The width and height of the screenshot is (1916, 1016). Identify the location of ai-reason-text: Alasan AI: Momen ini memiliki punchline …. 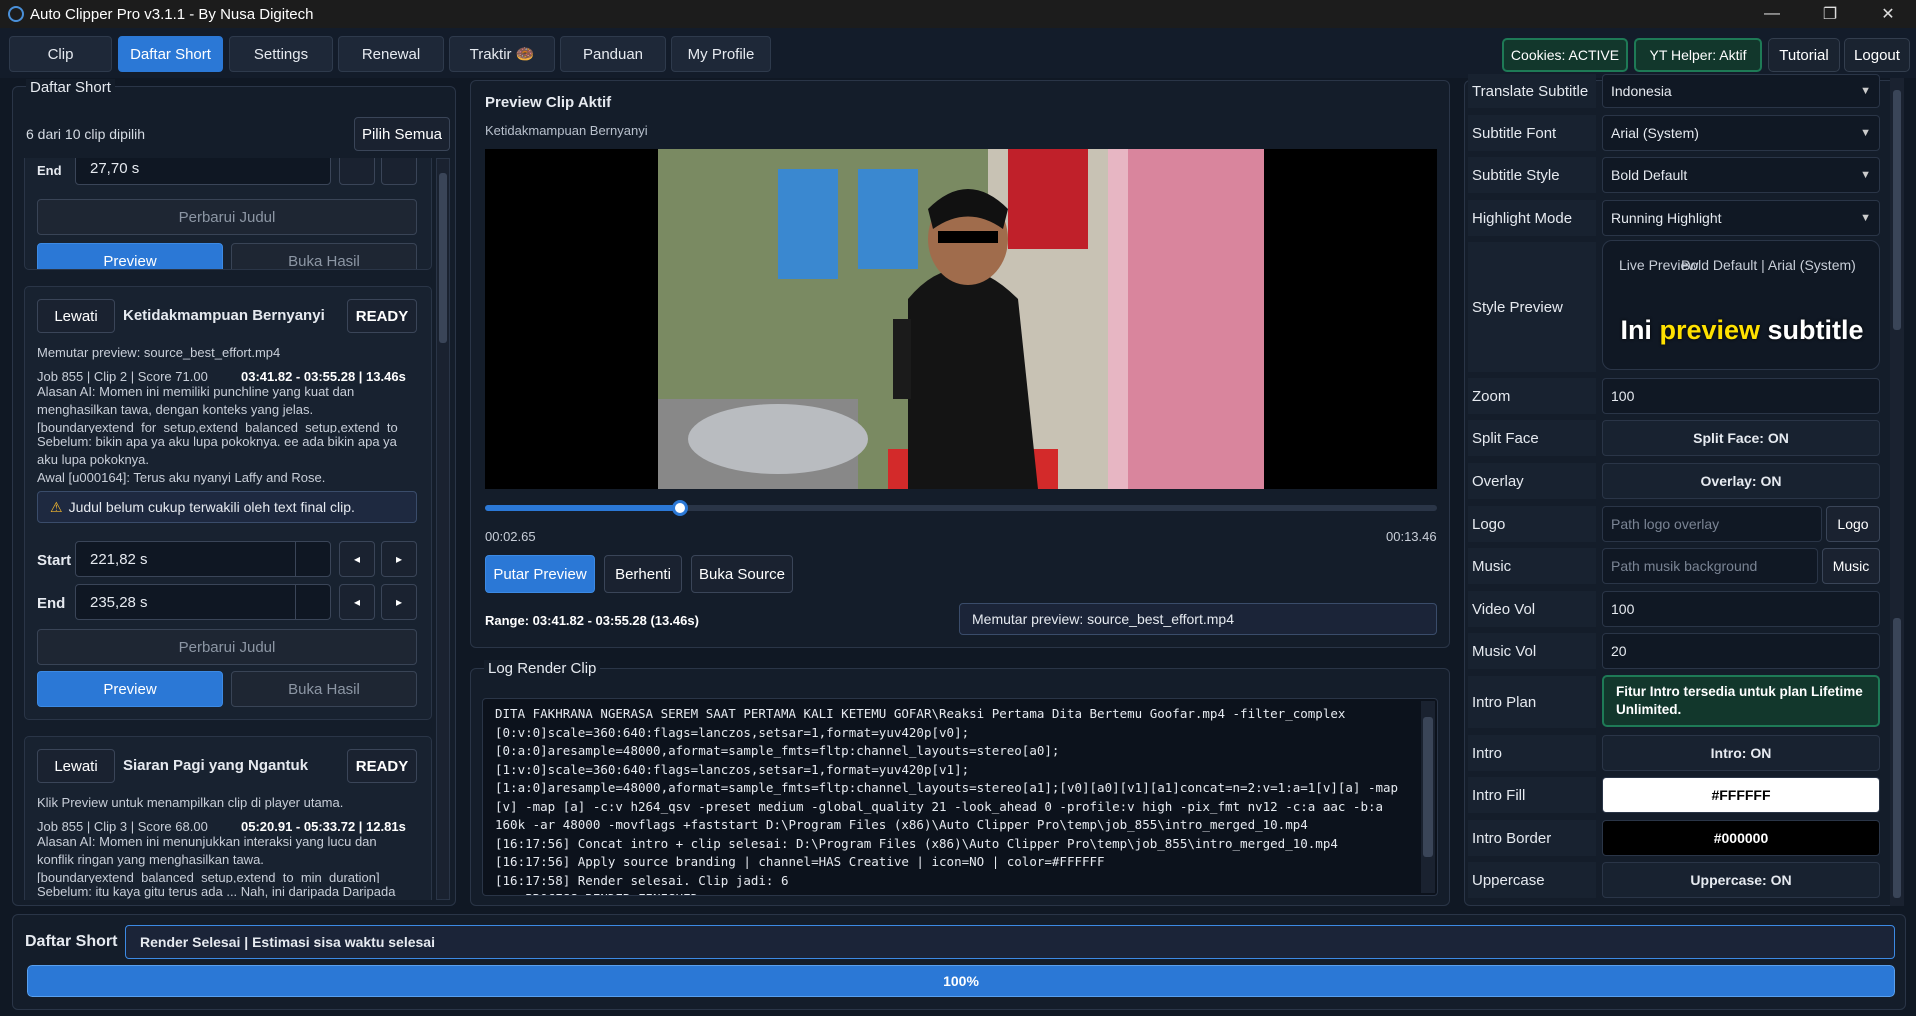
(232, 436).